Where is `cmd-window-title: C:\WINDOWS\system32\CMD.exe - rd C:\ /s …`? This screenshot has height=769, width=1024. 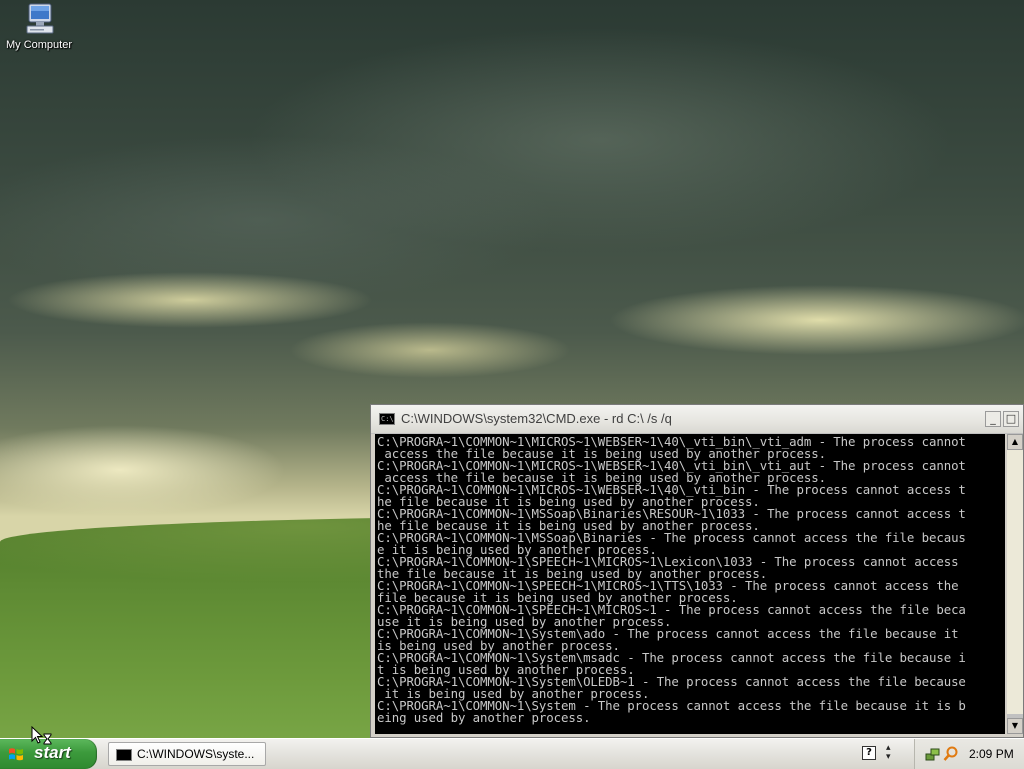 cmd-window-title: C:\WINDOWS\system32\CMD.exe - rd C:\ /s … is located at coordinates (536, 418).